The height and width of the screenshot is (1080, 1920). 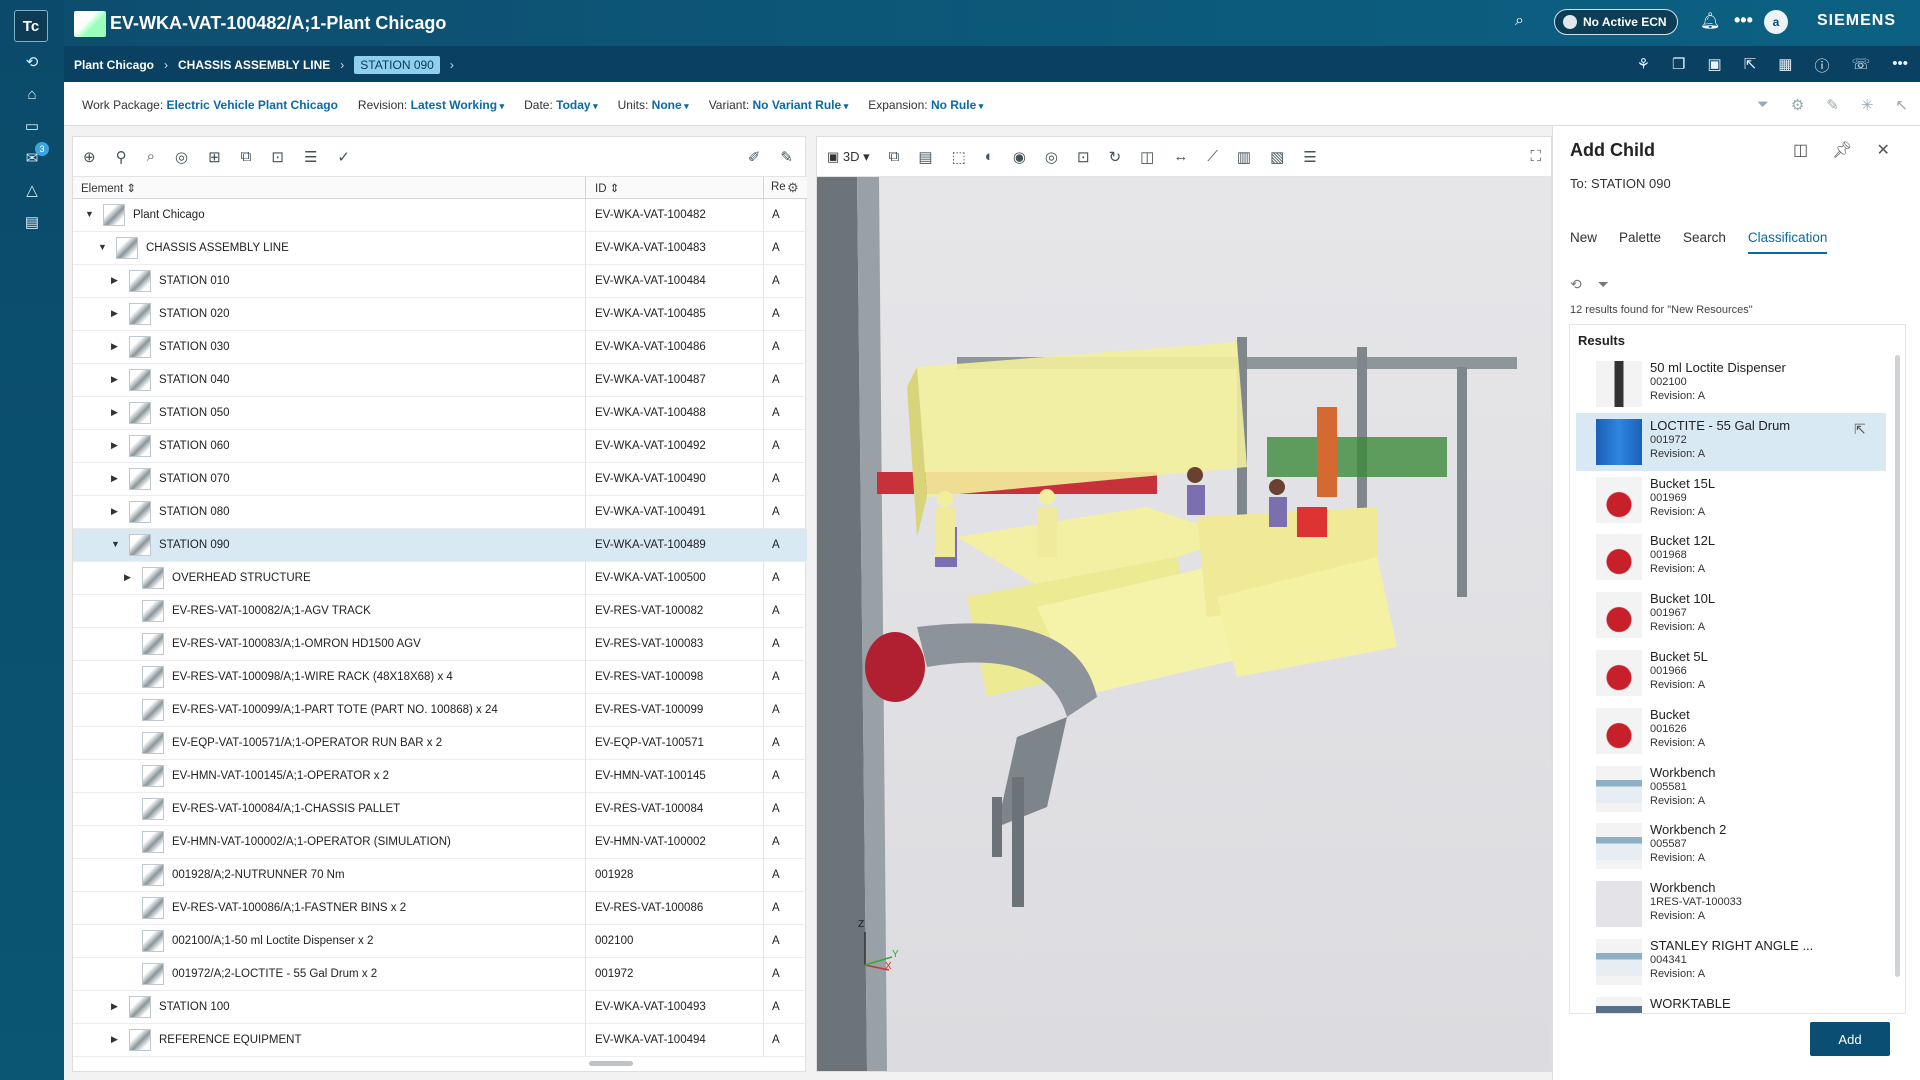 What do you see at coordinates (1850, 1039) in the screenshot?
I see `add-button: Add` at bounding box center [1850, 1039].